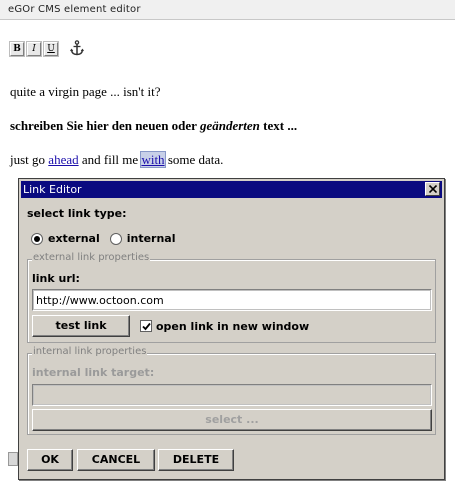 This screenshot has width=455, height=490. I want to click on insert-link-button, so click(77, 48).